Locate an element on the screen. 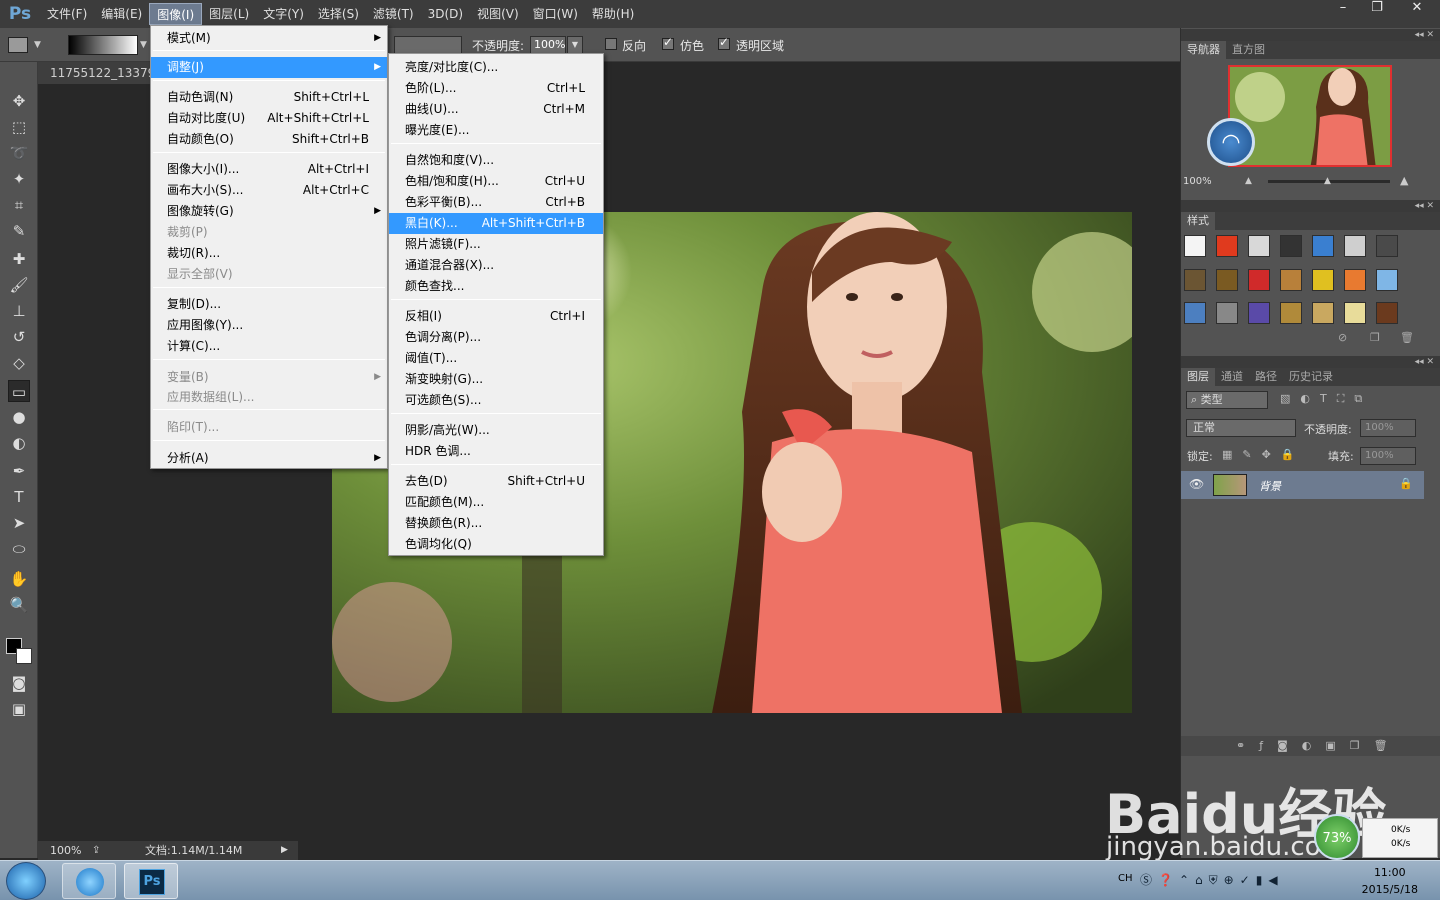  stamp-tool-icon: ⊥ is located at coordinates (19, 311).